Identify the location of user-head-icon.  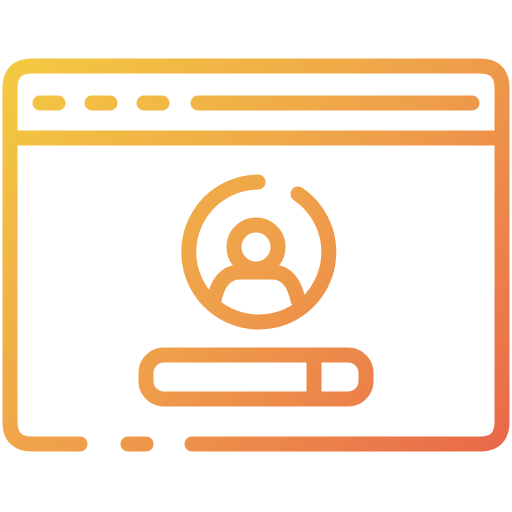
(256, 247).